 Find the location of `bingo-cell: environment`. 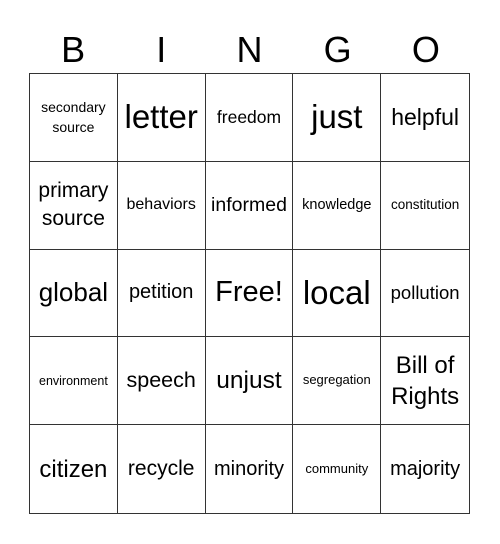

bingo-cell: environment is located at coordinates (74, 381).